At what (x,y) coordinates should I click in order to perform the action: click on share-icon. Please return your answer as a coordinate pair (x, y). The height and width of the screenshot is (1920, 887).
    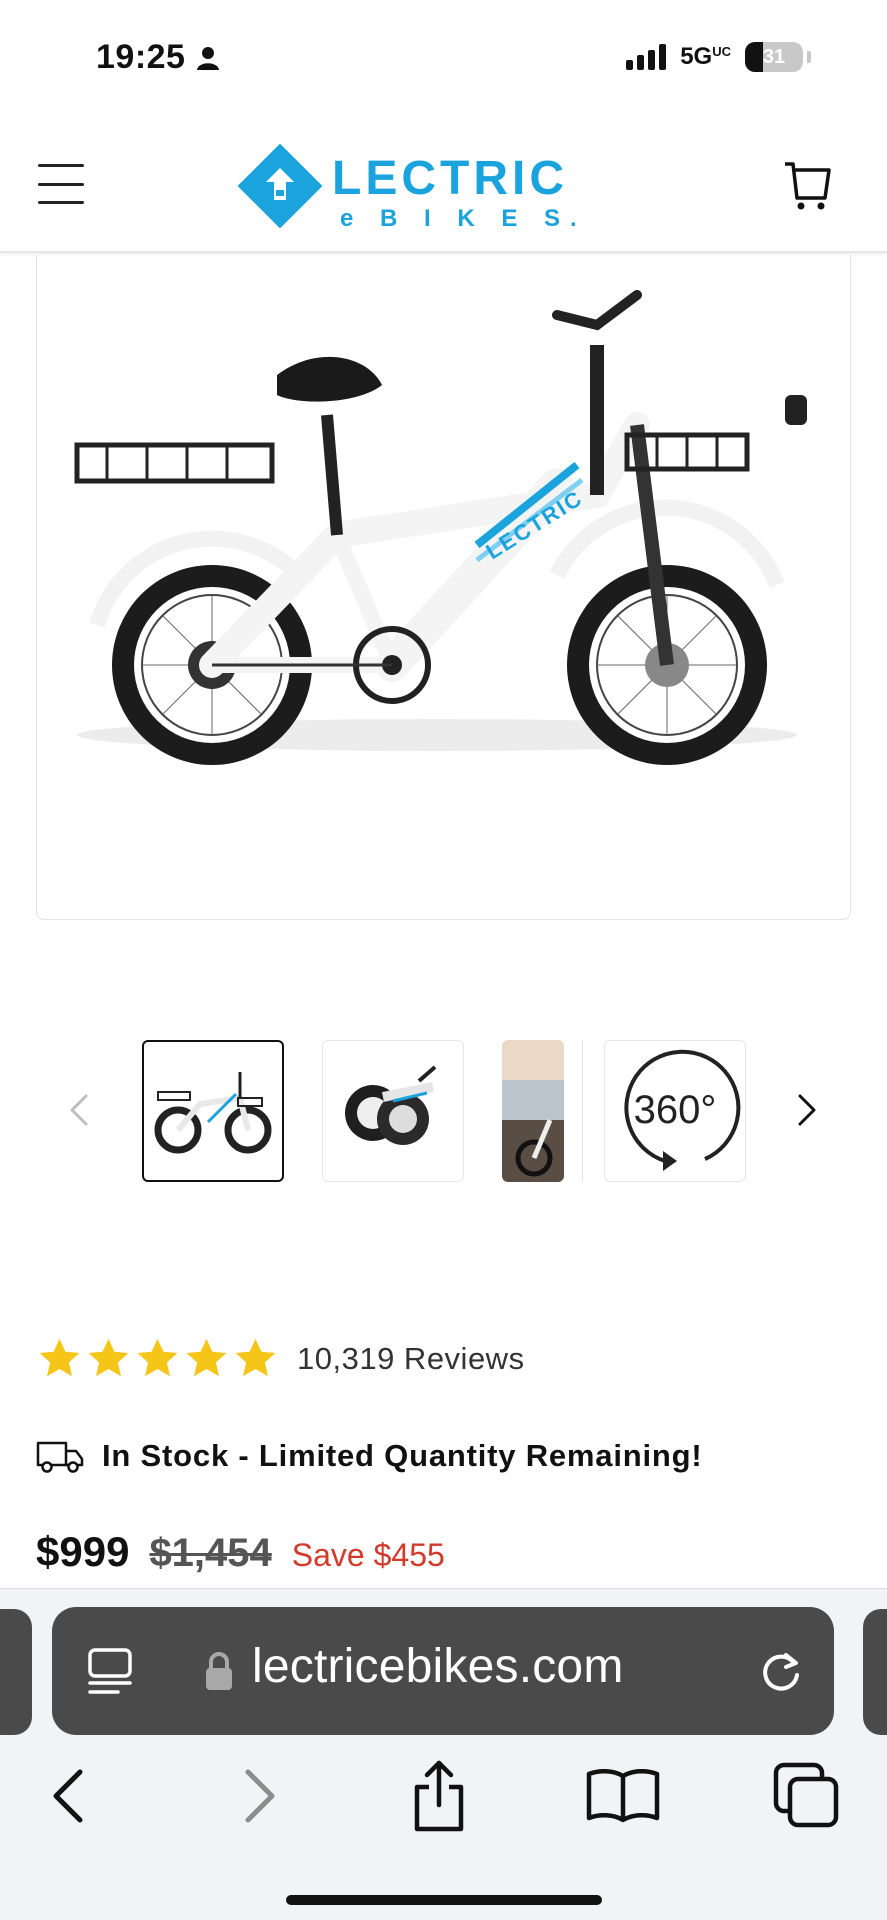
    Looking at the image, I should click on (439, 1796).